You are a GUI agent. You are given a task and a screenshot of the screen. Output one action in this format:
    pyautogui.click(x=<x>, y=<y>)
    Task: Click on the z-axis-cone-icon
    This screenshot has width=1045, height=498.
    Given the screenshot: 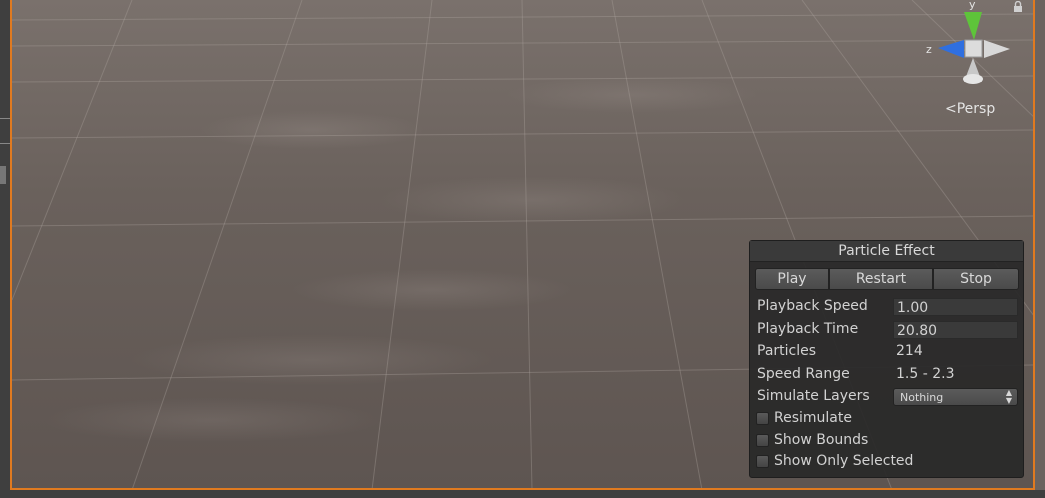 What is the action you would take?
    pyautogui.click(x=951, y=49)
    